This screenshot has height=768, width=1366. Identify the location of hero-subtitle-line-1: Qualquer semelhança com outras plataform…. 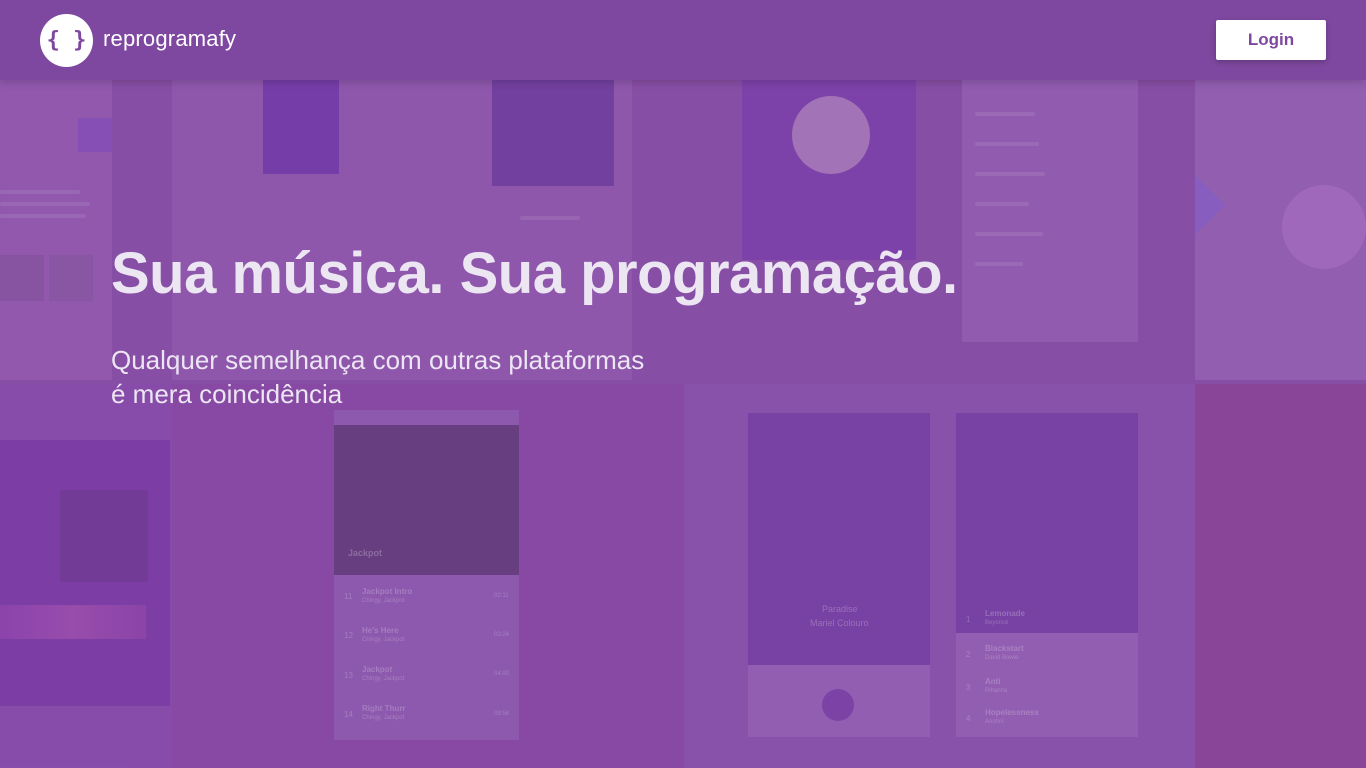
(378, 360).